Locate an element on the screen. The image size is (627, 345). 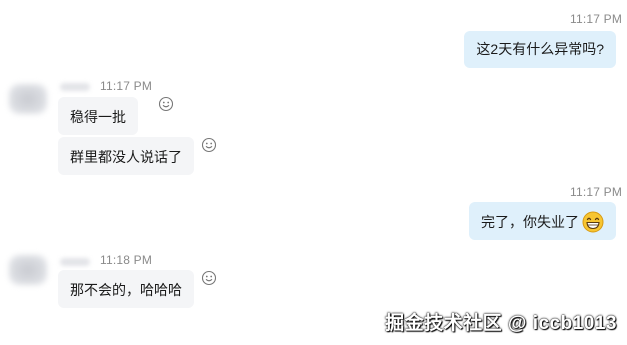
outgoing-message-bubble: 这2天有什么异常吗? is located at coordinates (540, 49).